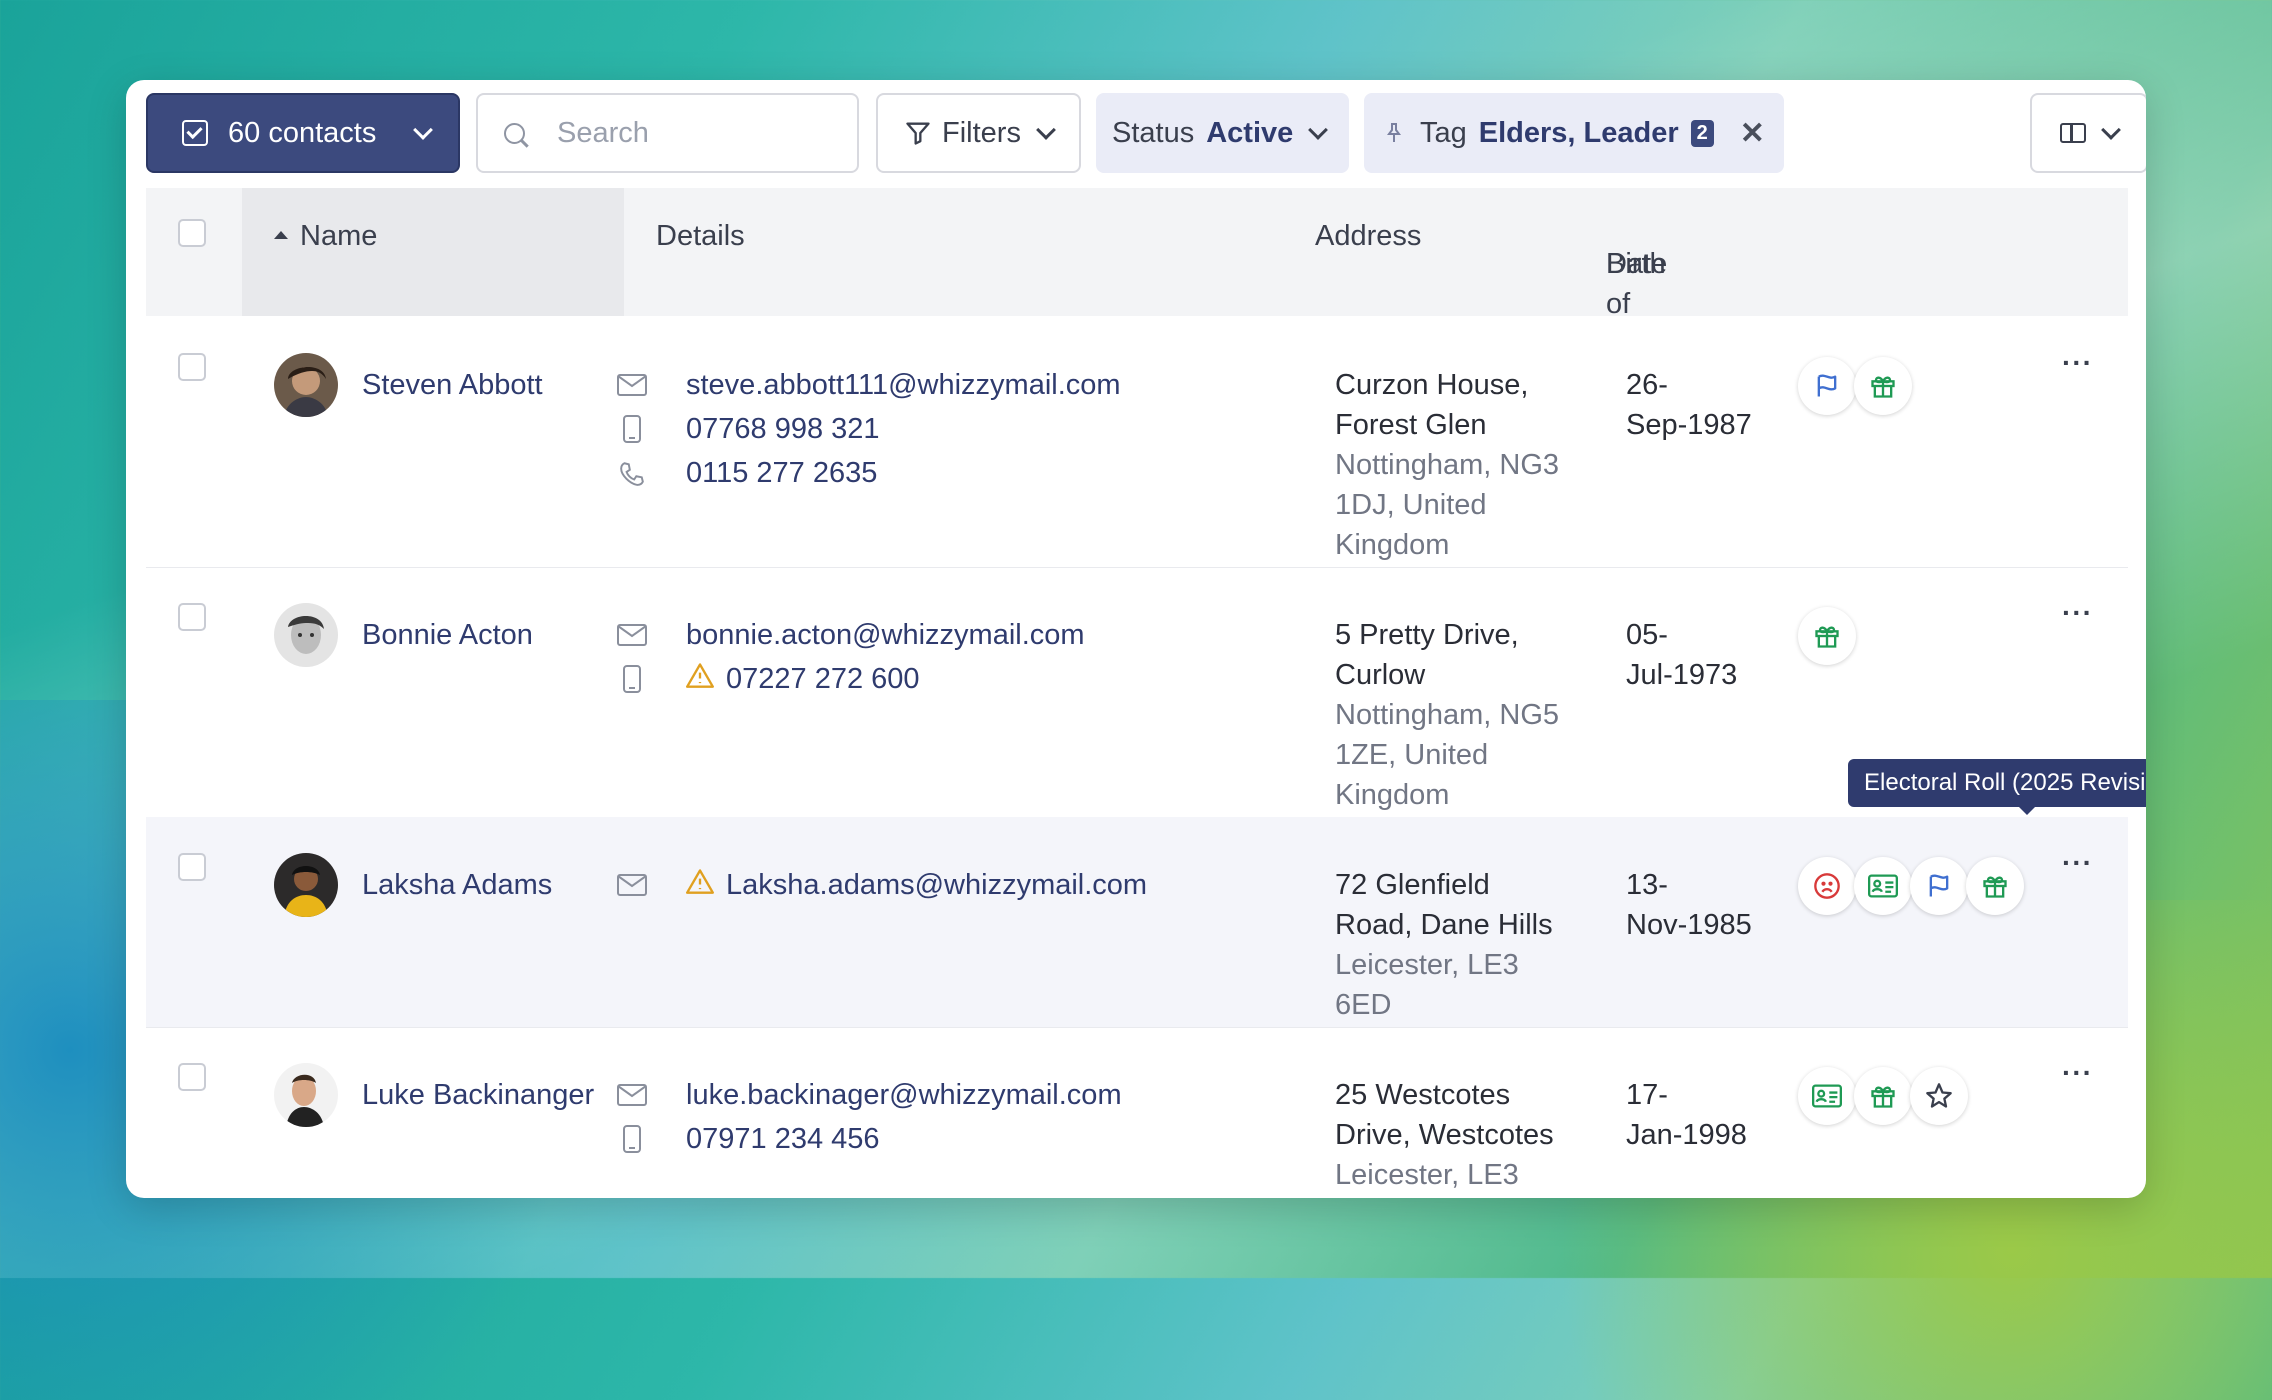  What do you see at coordinates (823, 679) in the screenshot?
I see `mobile-link: 07227 272 600` at bounding box center [823, 679].